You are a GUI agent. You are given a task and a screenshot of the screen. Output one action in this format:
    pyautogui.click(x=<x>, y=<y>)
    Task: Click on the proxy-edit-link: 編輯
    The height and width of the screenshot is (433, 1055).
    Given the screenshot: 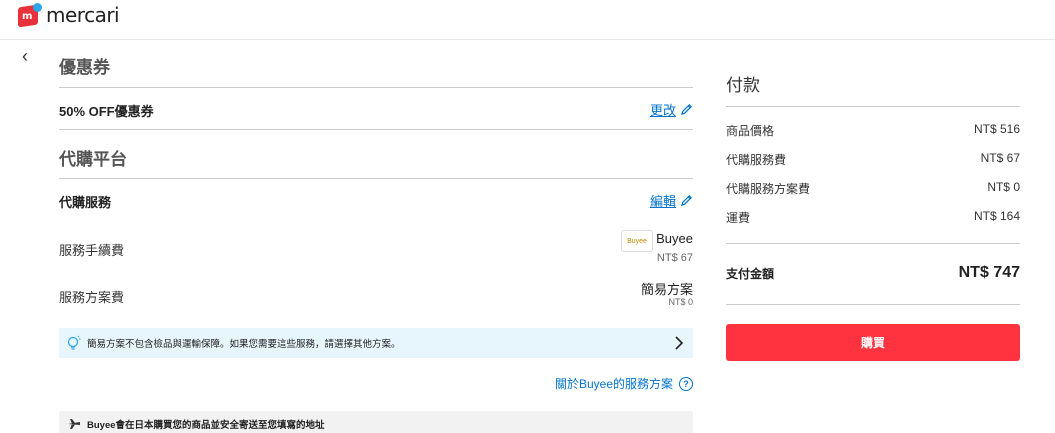 What is the action you would take?
    pyautogui.click(x=671, y=200)
    